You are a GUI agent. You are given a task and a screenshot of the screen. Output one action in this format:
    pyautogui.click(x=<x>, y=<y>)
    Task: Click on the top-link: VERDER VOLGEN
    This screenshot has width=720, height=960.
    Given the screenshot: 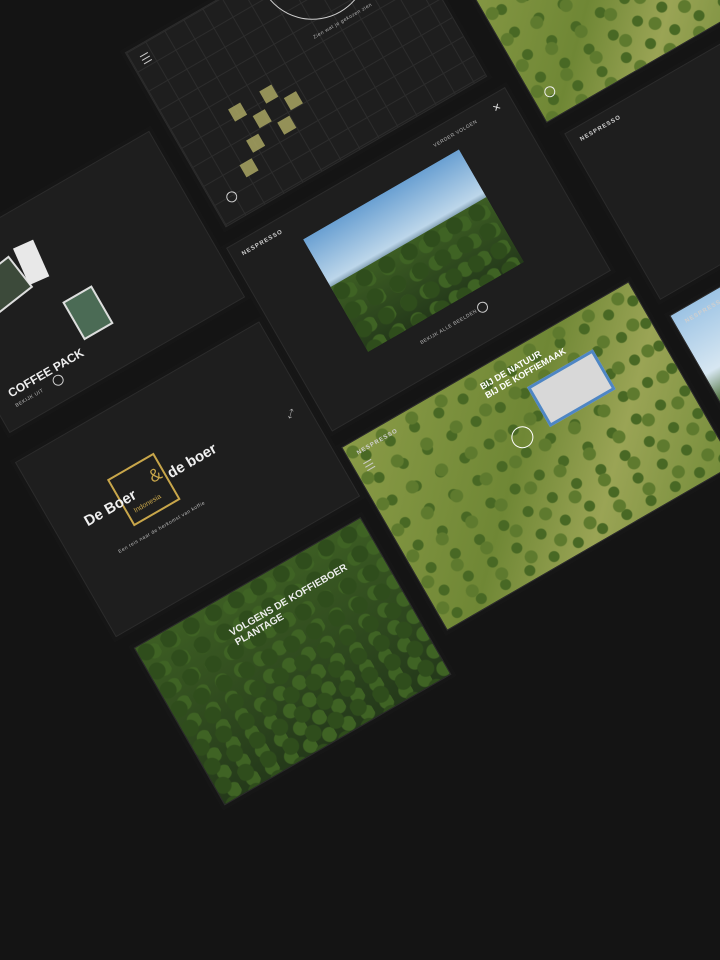 What is the action you would take?
    pyautogui.click(x=456, y=134)
    